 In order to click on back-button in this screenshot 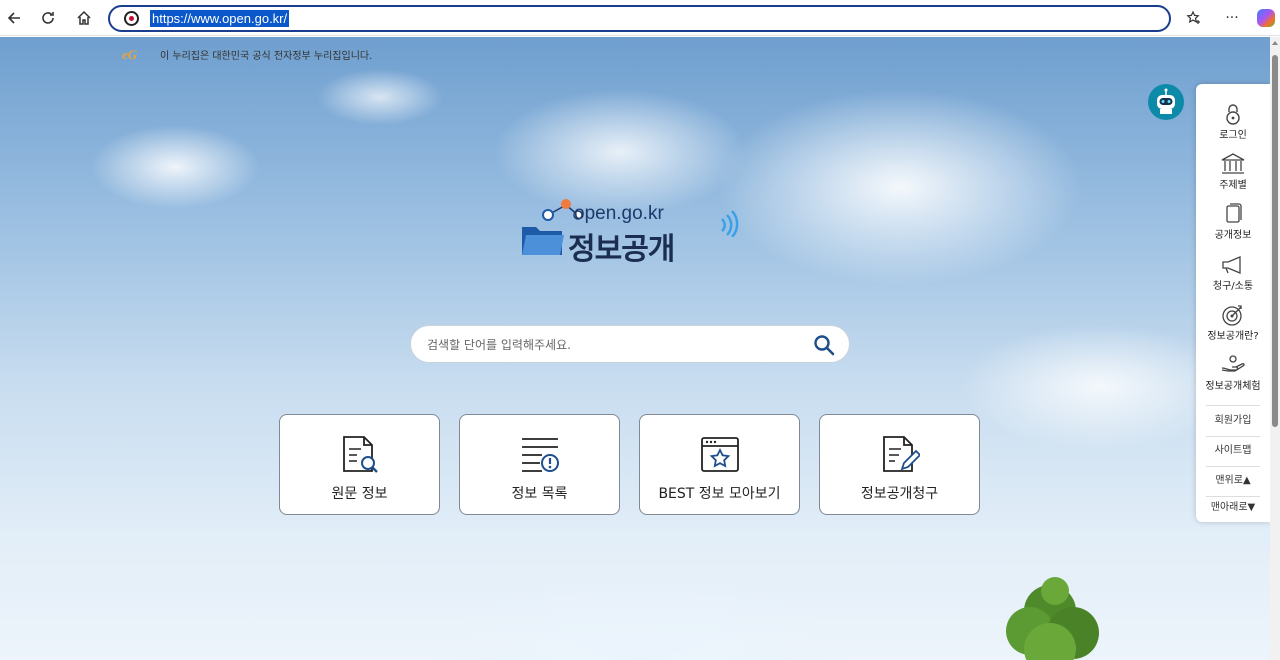, I will do `click(14, 18)`.